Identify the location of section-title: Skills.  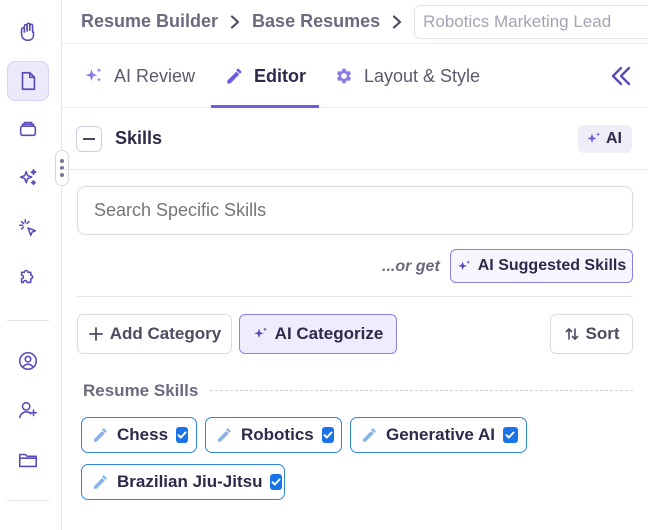
(139, 138).